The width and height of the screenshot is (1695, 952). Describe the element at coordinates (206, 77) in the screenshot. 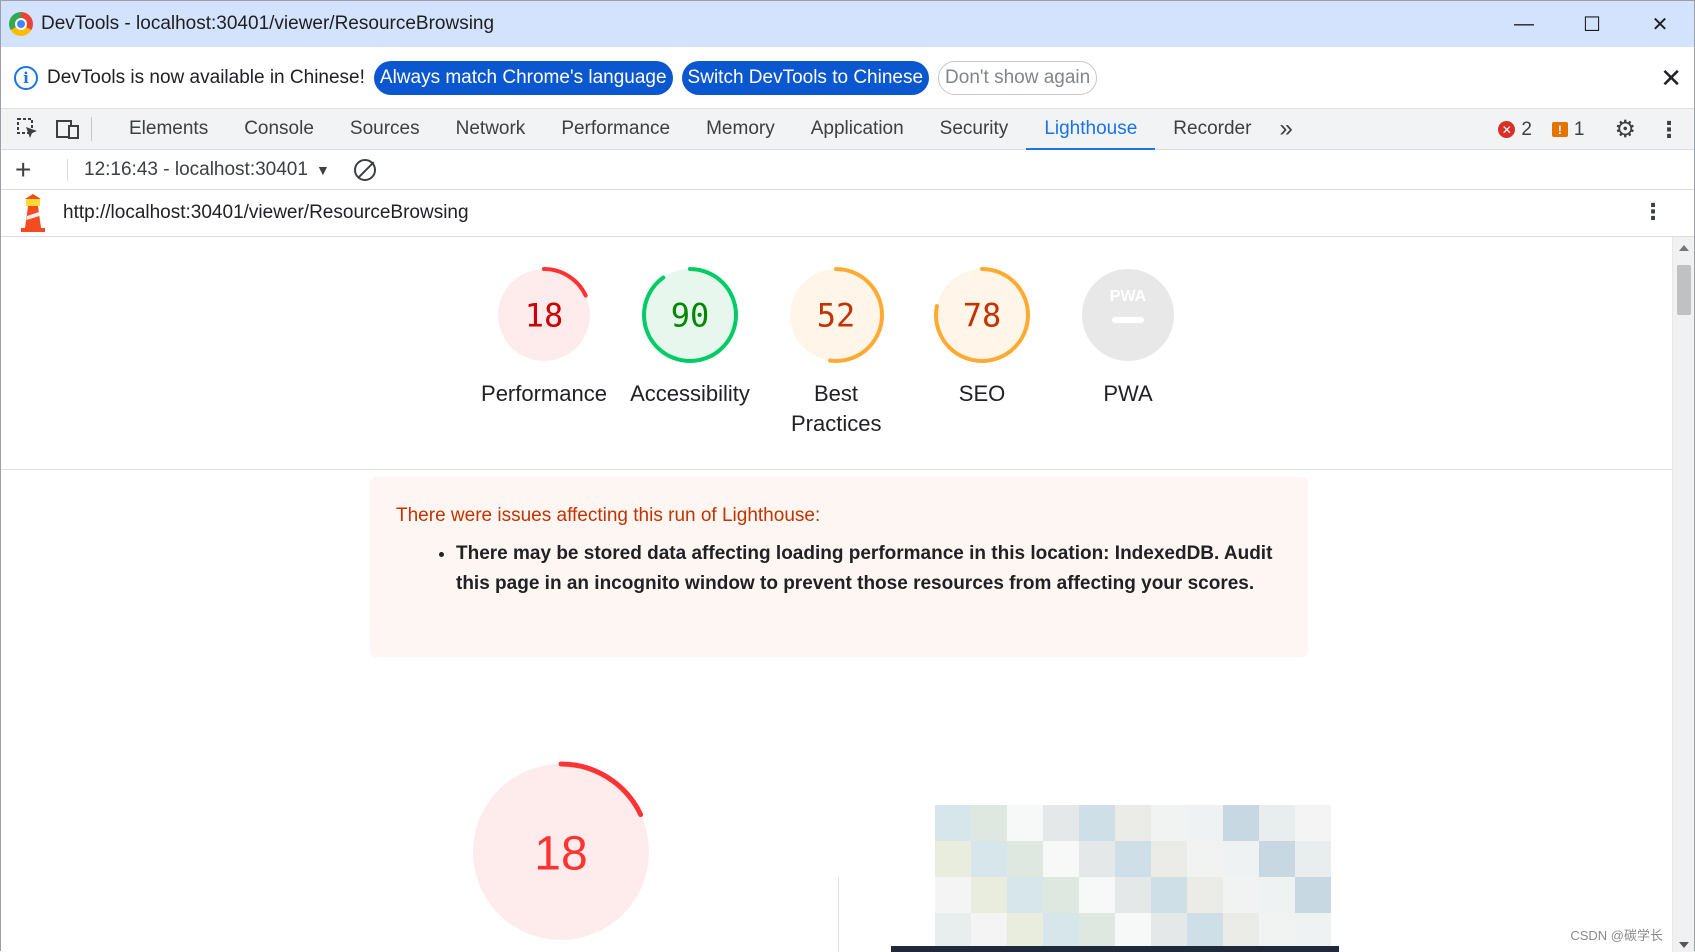

I see `infobar-message: DevTools is now available in Chinese!` at that location.